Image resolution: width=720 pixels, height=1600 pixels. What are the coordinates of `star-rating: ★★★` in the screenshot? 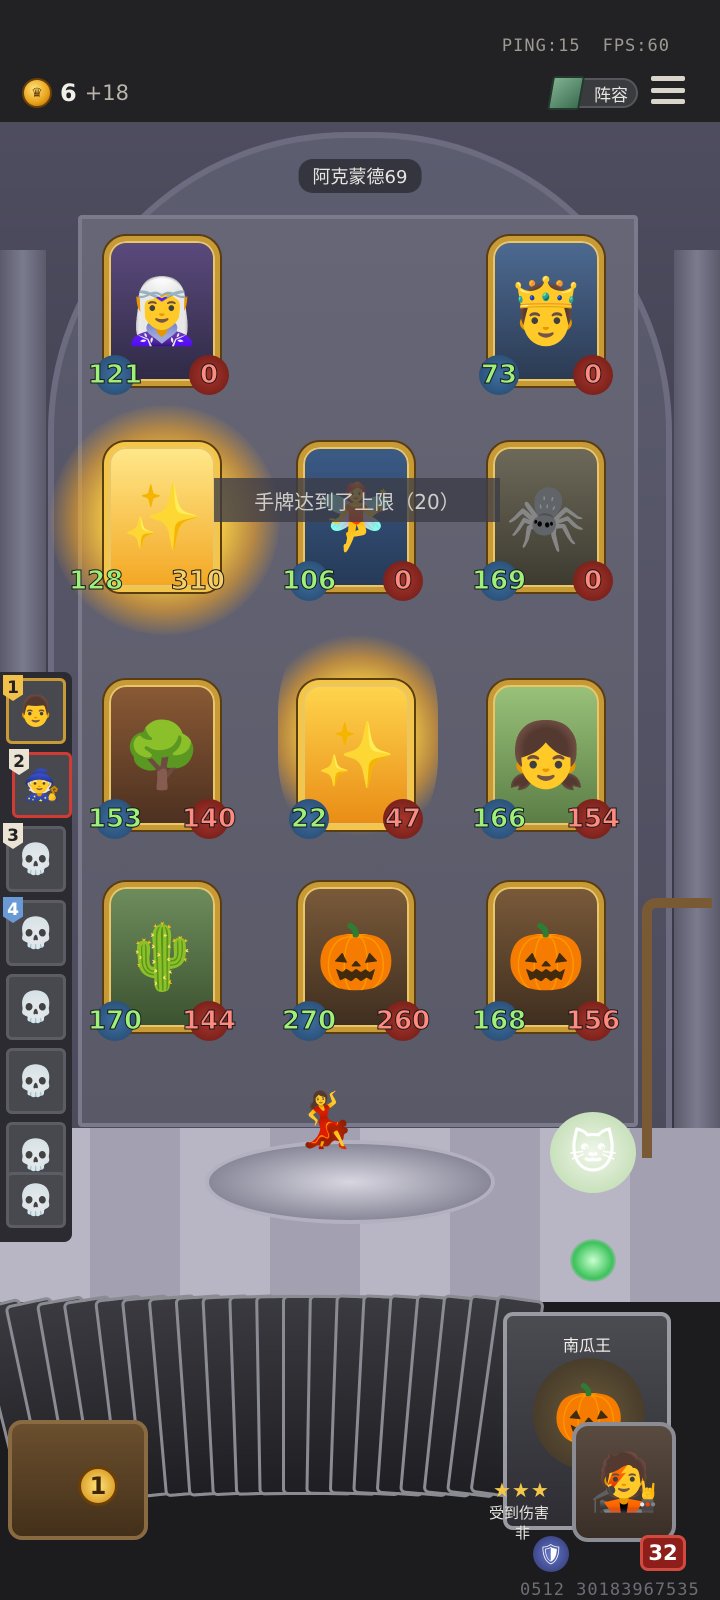 It's located at (521, 1490).